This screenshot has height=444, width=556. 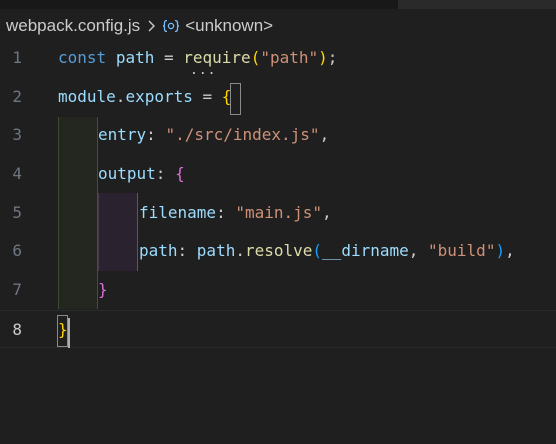 What do you see at coordinates (278, 174) in the screenshot?
I see `code-line-4: 4 output: {` at bounding box center [278, 174].